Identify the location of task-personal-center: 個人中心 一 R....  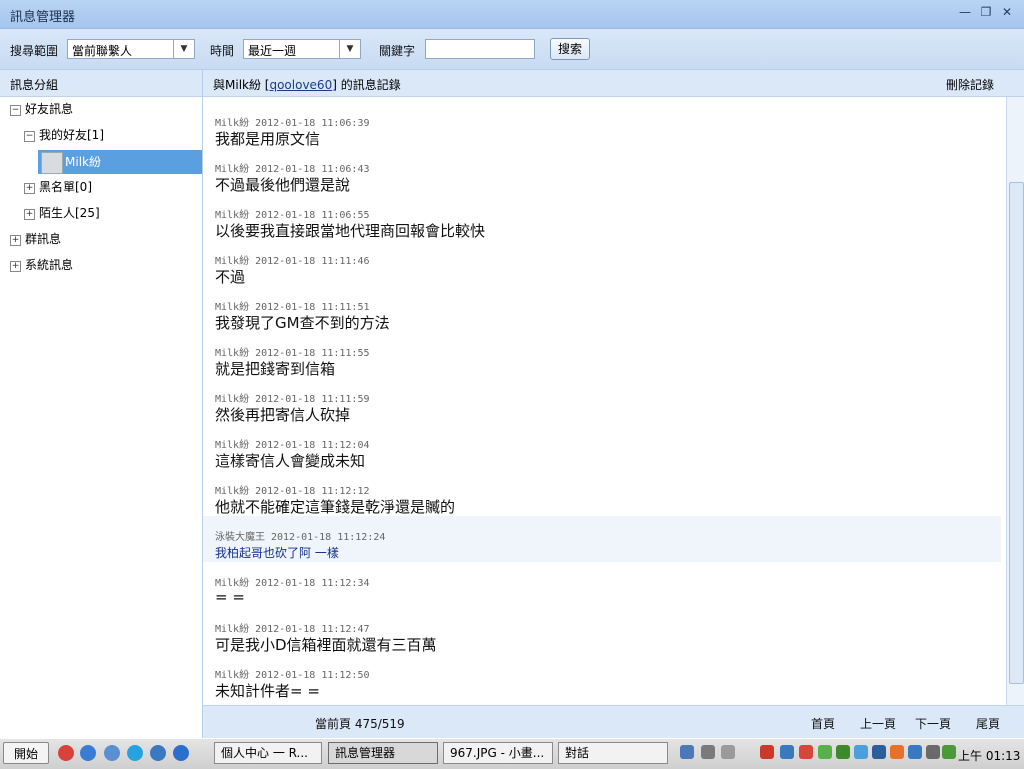
(268, 753).